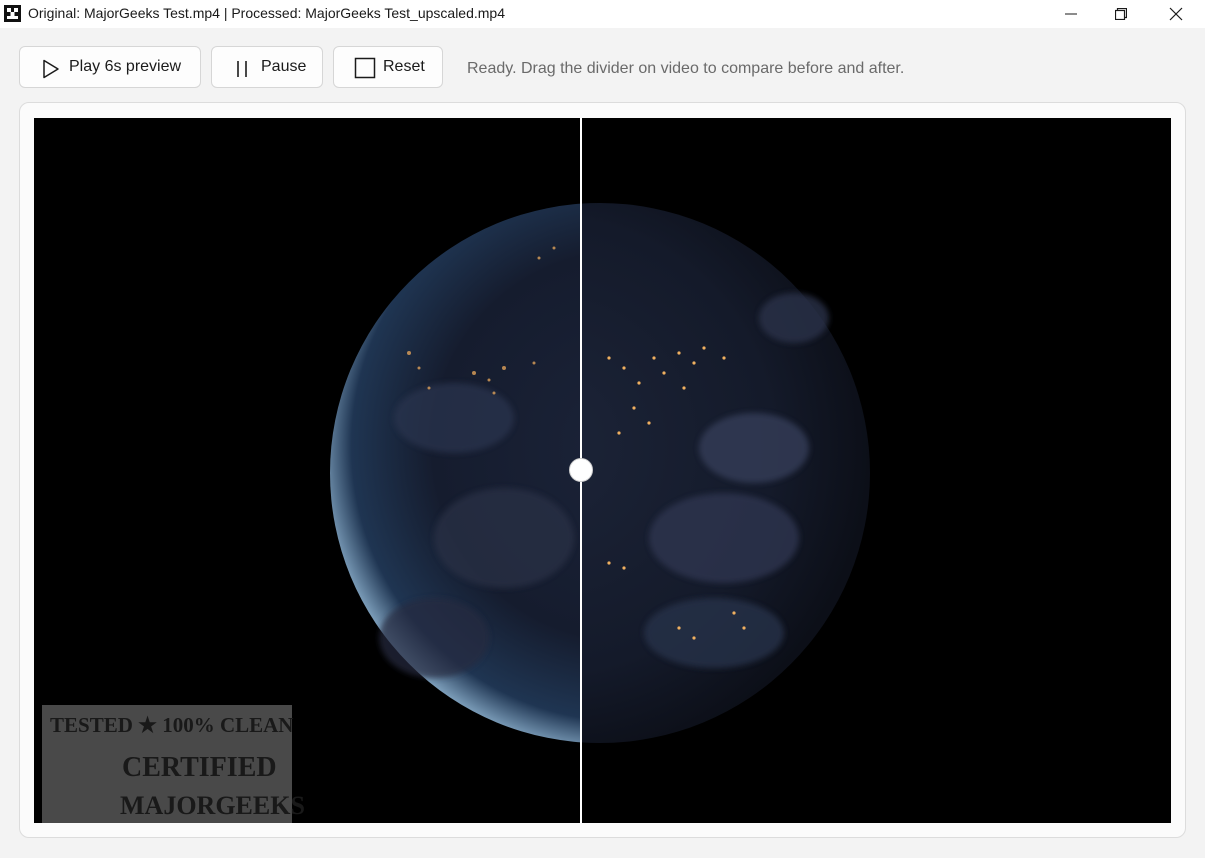 The height and width of the screenshot is (858, 1205). What do you see at coordinates (12, 13) in the screenshot?
I see `app-logo-icon` at bounding box center [12, 13].